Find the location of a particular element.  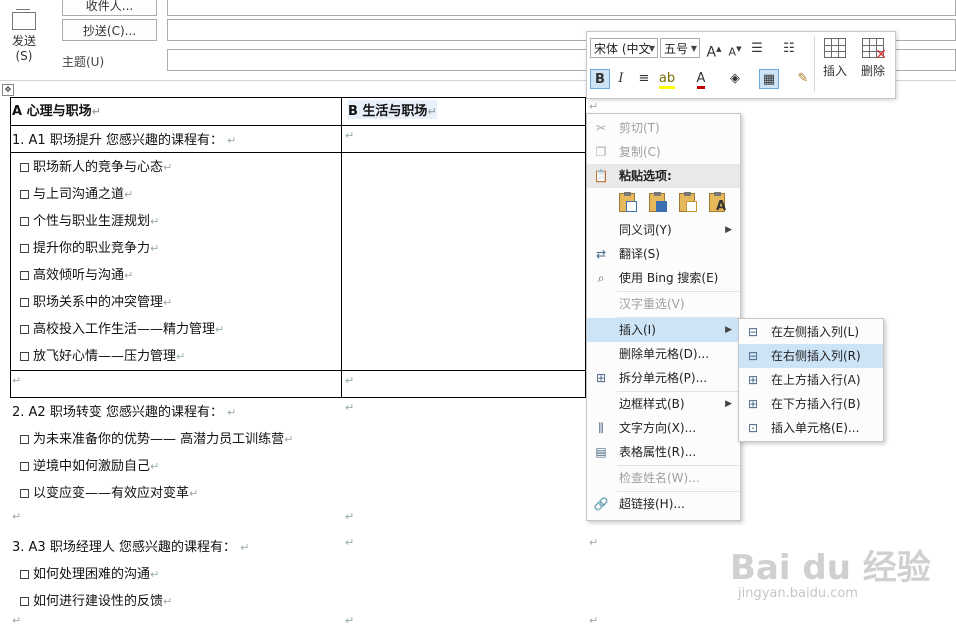

insert-row-above-icon: ⊞ is located at coordinates (753, 380).